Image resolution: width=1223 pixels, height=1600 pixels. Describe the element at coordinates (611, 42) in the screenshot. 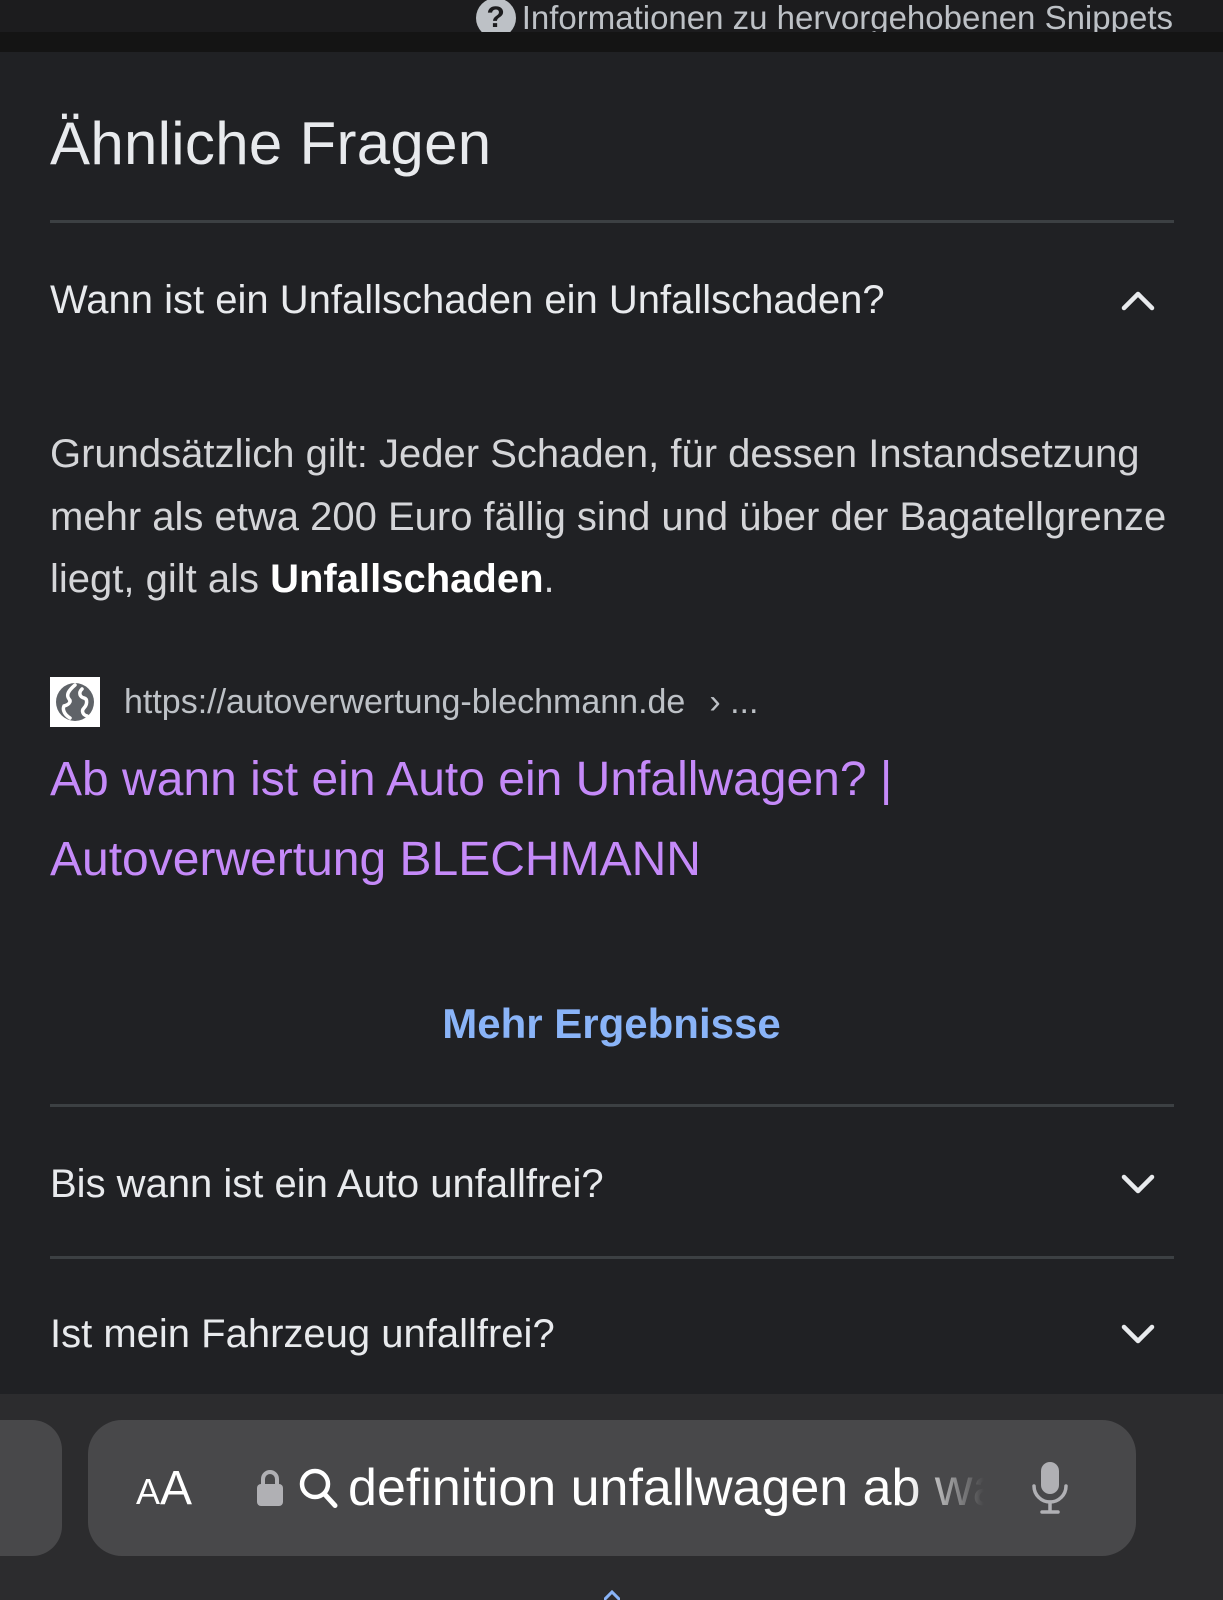

I see `section-separator` at that location.